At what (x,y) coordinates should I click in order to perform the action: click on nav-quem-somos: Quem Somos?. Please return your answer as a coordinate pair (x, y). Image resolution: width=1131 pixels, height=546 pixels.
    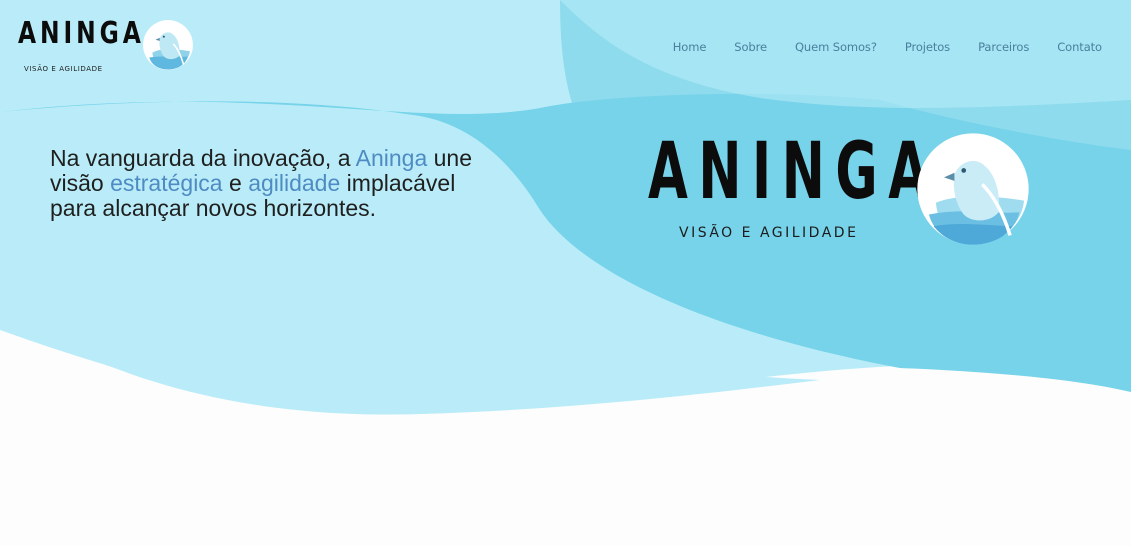
    Looking at the image, I should click on (836, 47).